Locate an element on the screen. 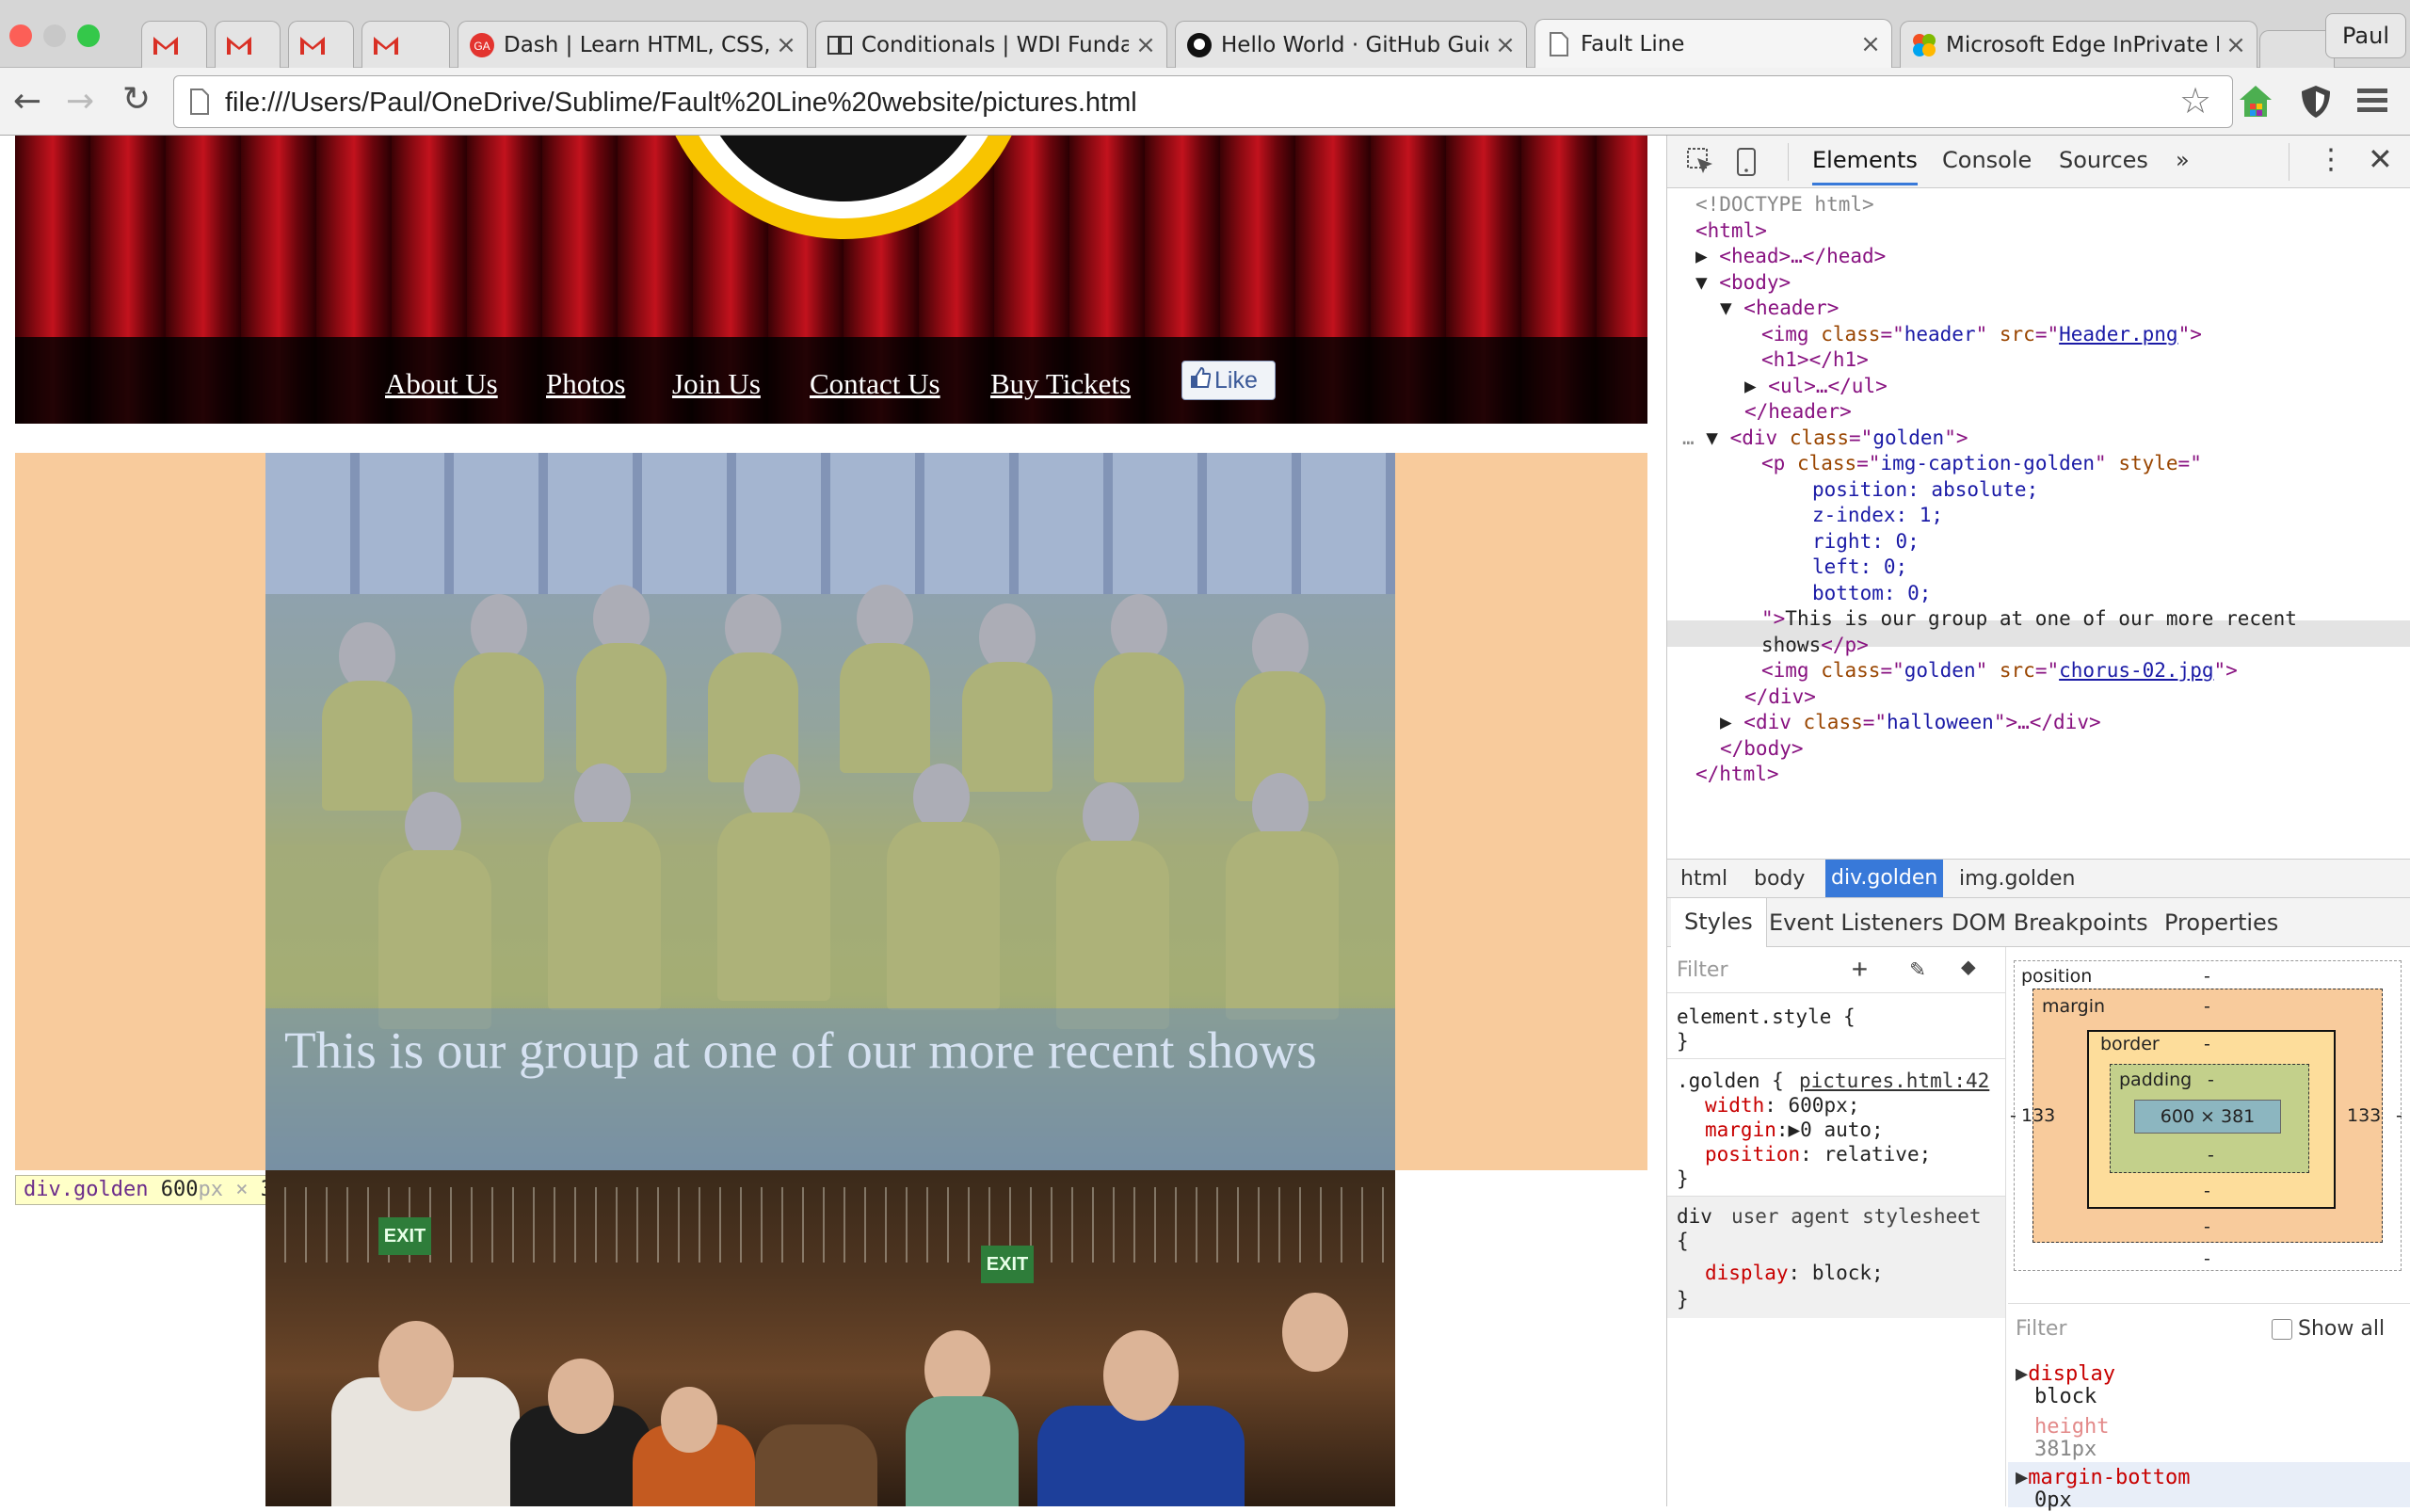 The height and width of the screenshot is (1512, 2410). img-header-node: <img class="header" src="Header.png"> is located at coordinates (1981, 335).